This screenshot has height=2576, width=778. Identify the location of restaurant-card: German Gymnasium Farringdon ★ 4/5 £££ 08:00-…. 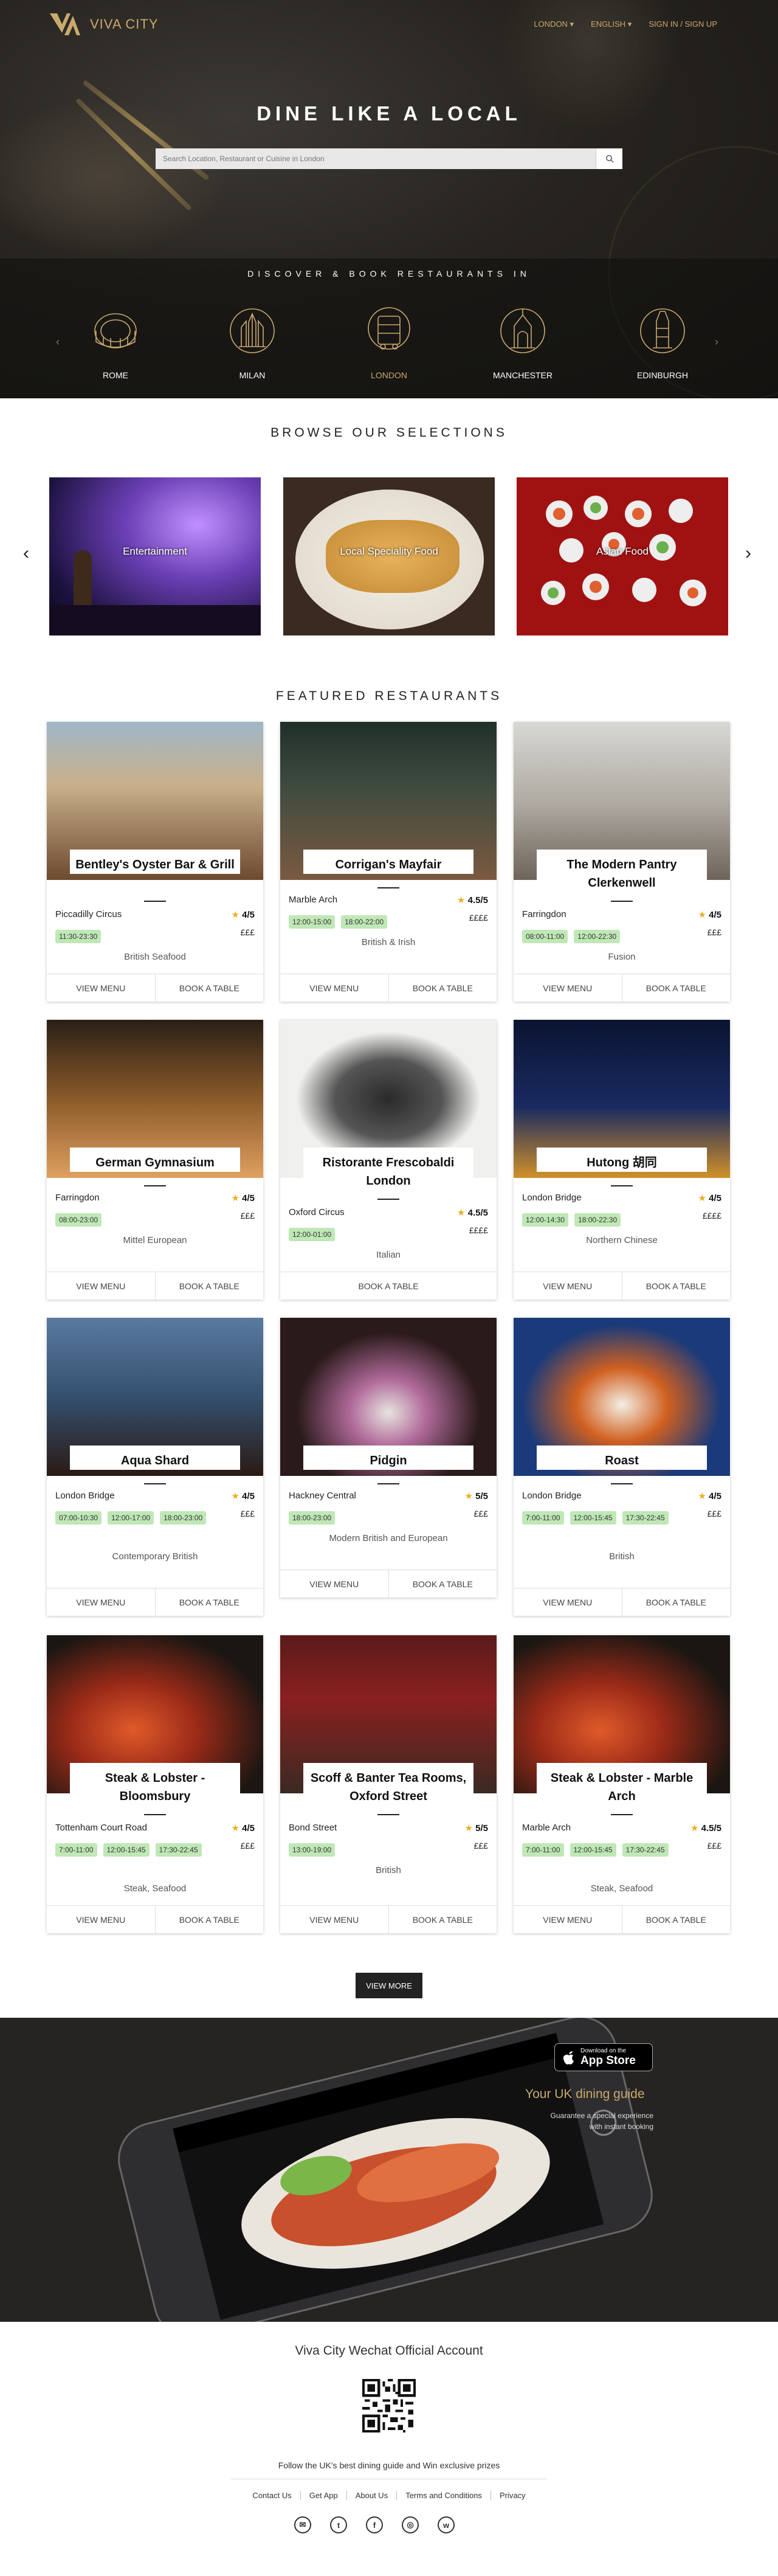
(155, 1160).